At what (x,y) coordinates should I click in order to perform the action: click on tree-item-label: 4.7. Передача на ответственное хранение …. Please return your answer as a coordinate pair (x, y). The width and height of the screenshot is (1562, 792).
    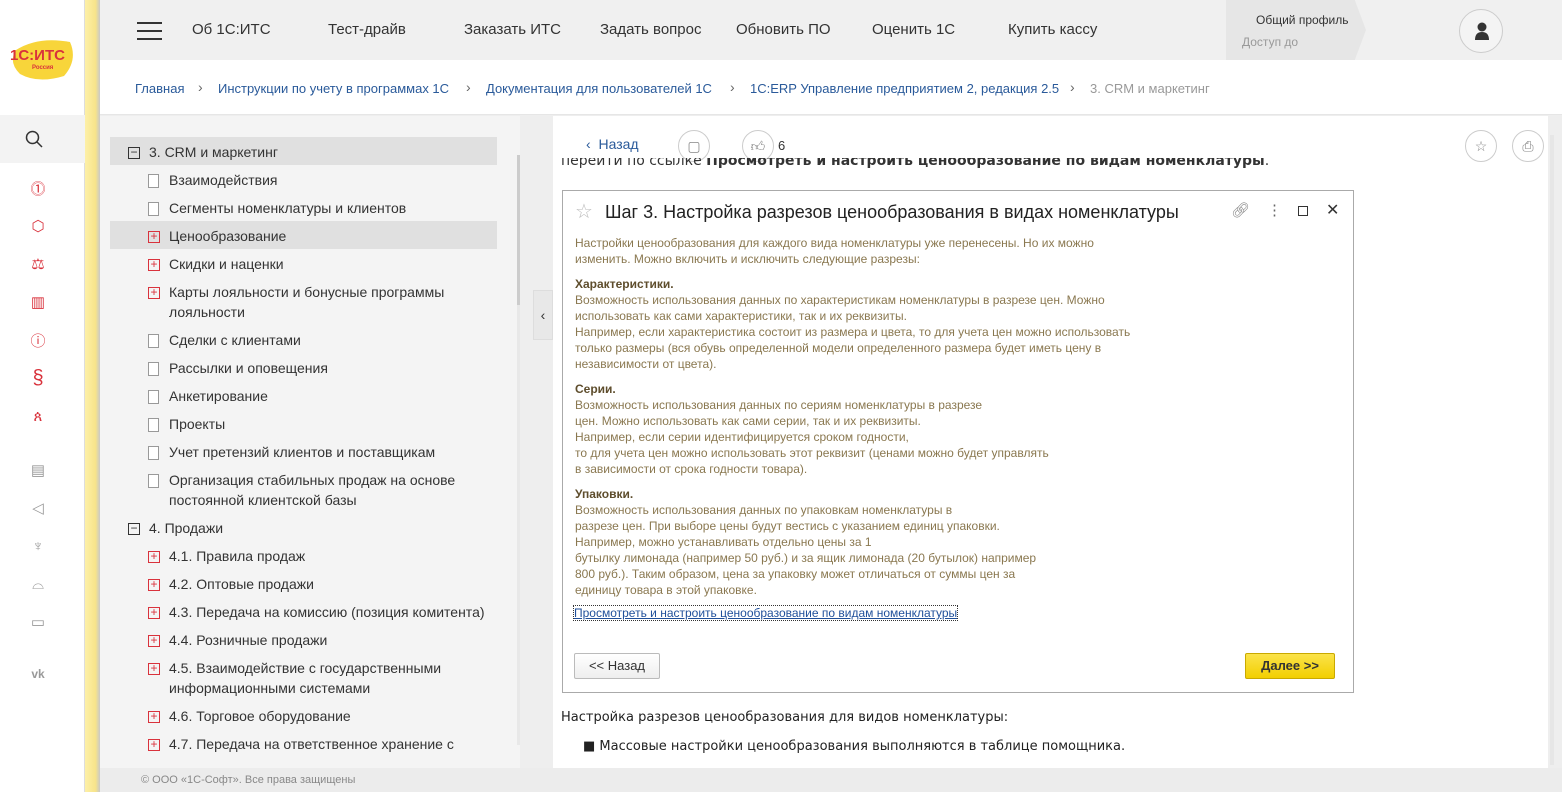
    Looking at the image, I should click on (311, 744).